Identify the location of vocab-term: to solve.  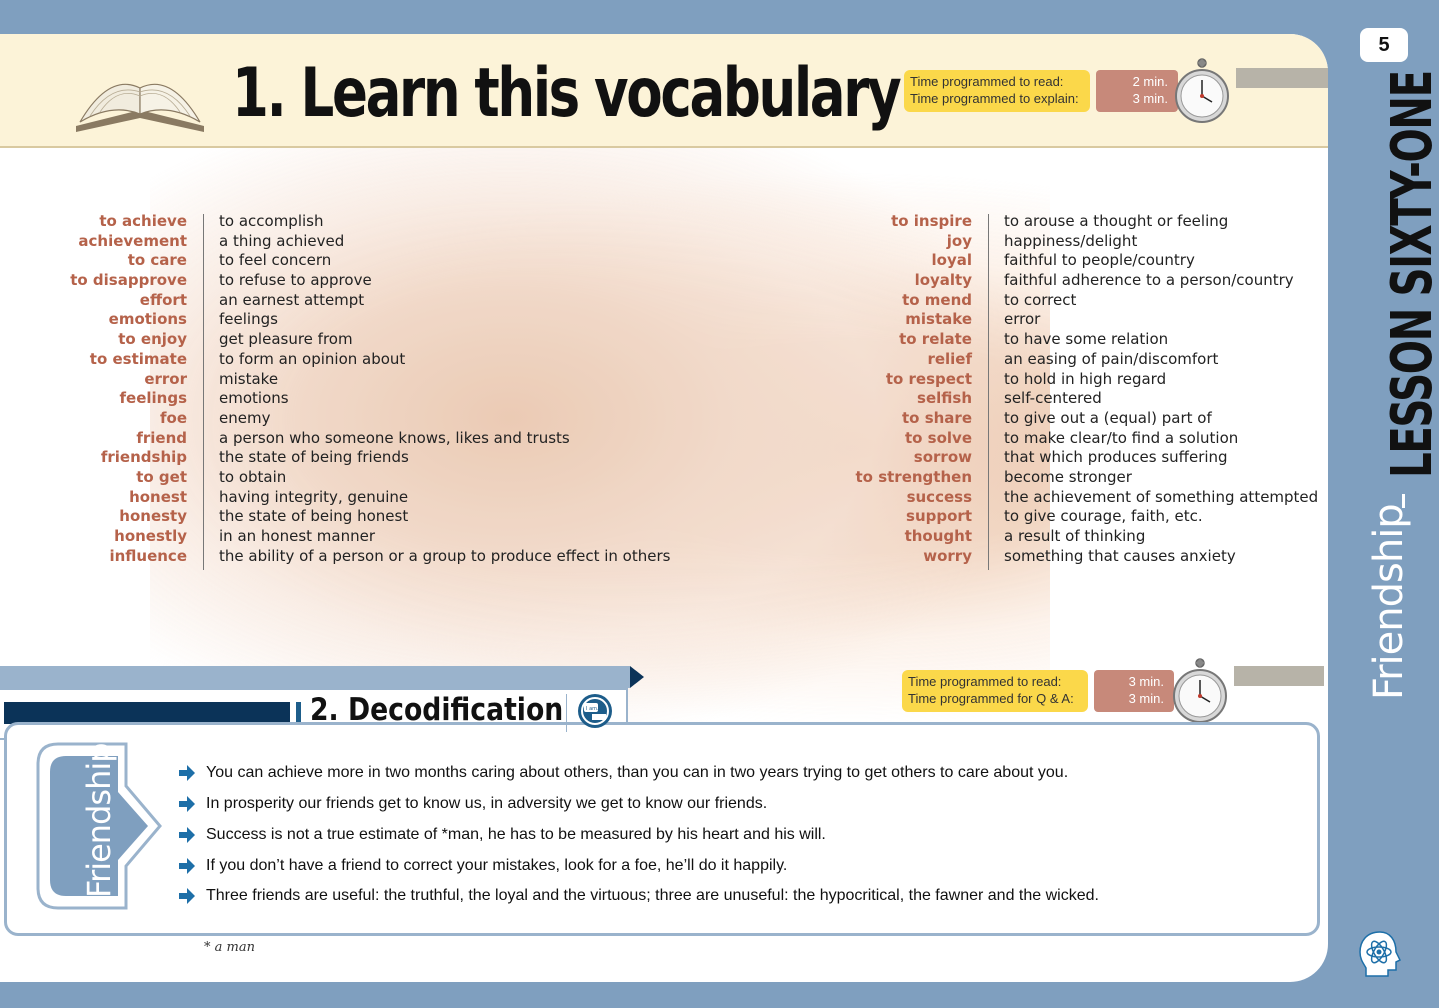
(938, 437).